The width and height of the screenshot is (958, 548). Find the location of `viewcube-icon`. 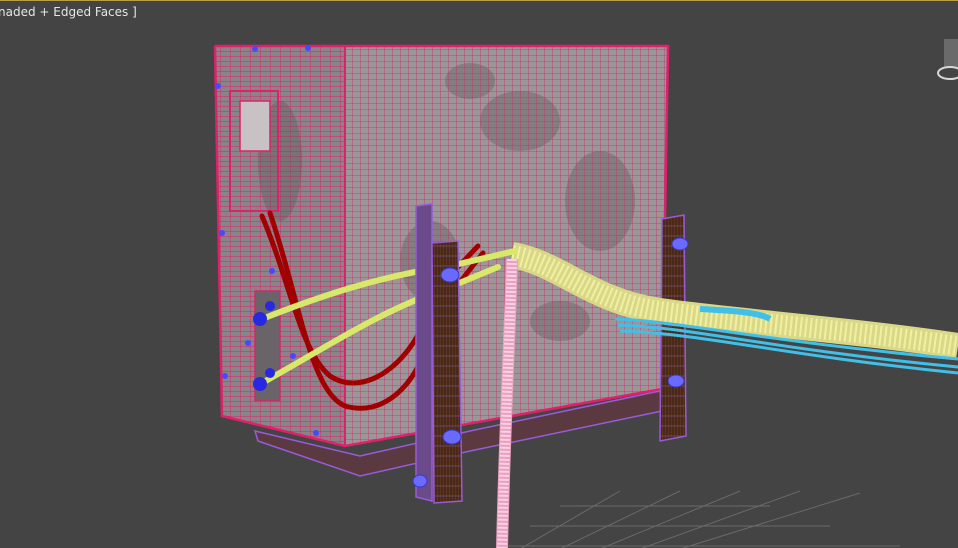

viewcube-icon is located at coordinates (946, 62).